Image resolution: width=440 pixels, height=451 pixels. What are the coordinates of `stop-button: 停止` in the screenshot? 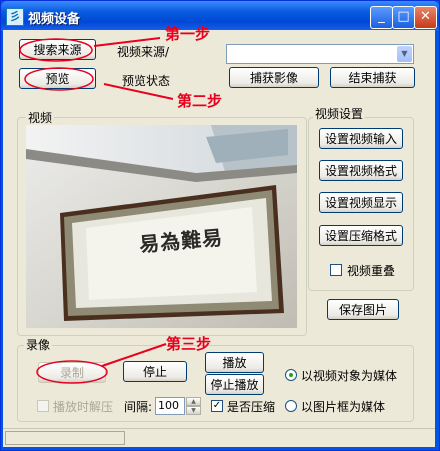 It's located at (155, 371).